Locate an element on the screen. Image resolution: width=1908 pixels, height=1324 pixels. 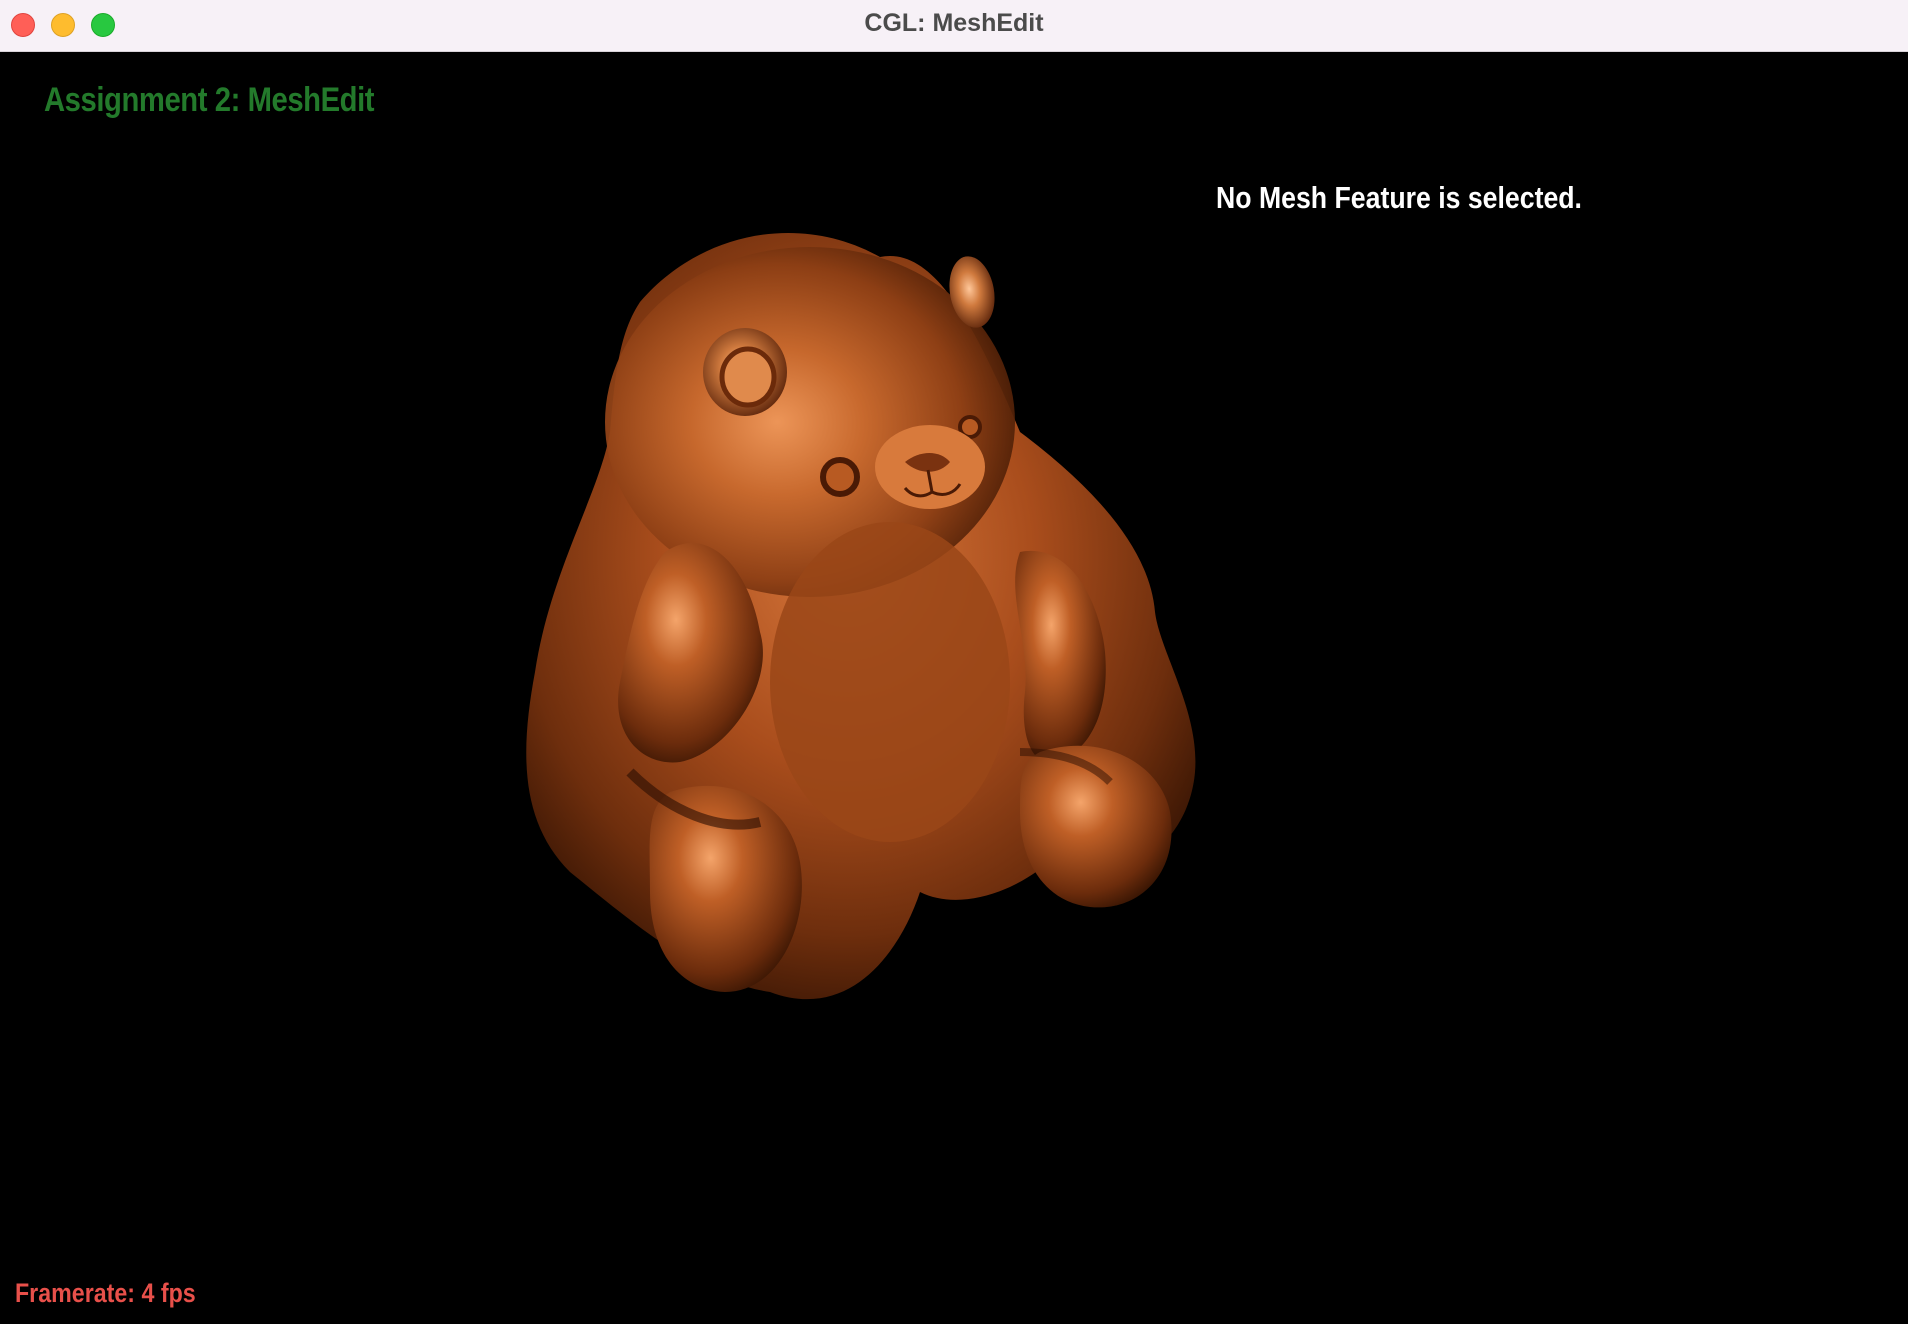
selection-status-text: No Mesh Feature is selected. is located at coordinates (1399, 197).